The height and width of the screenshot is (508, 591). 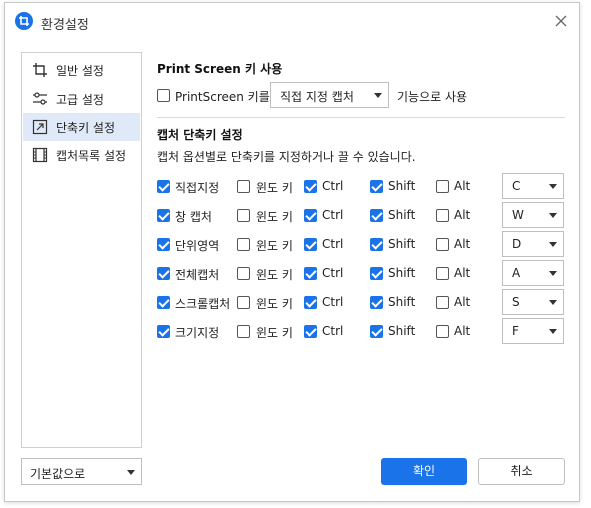 What do you see at coordinates (517, 244) in the screenshot?
I see `shortcut-key-value: D` at bounding box center [517, 244].